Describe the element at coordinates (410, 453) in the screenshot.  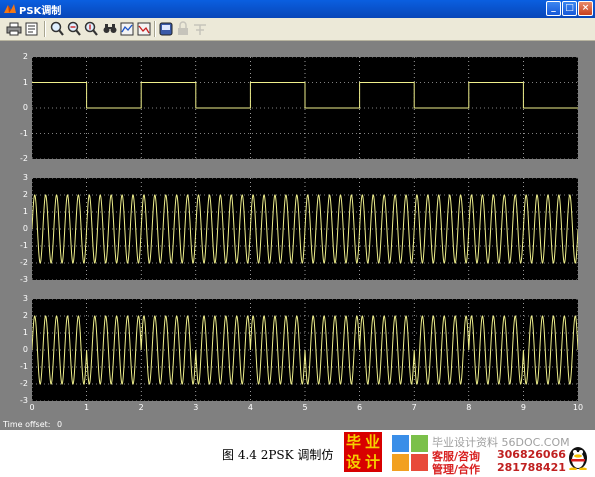
I see `puzzle-icon` at that location.